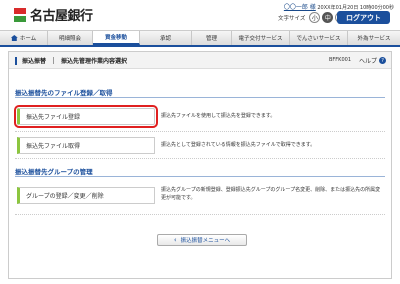 The image size is (400, 284). What do you see at coordinates (200, 92) in the screenshot?
I see `section-heading-file: 振込振替先のファイル登録／取得` at bounding box center [200, 92].